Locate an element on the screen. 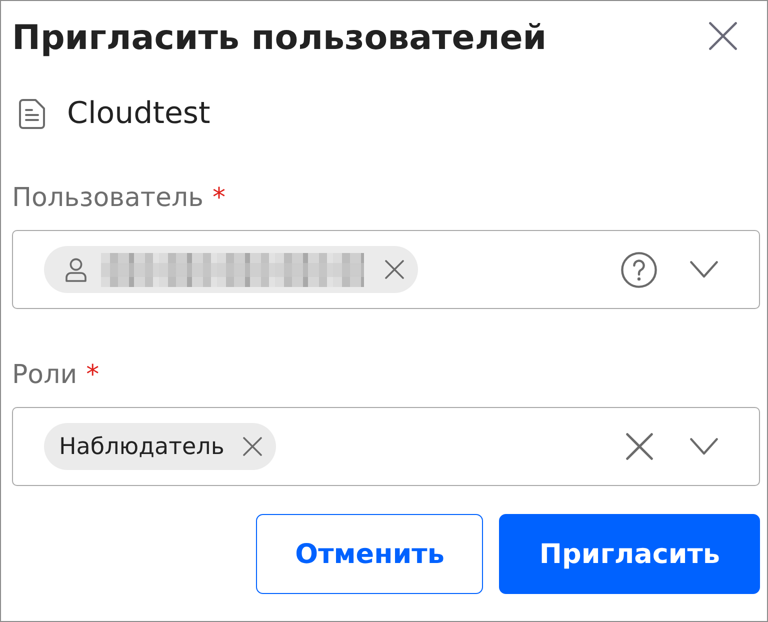 Image resolution: width=768 pixels, height=622 pixels. role-select-field: Наблюдатель is located at coordinates (386, 446).